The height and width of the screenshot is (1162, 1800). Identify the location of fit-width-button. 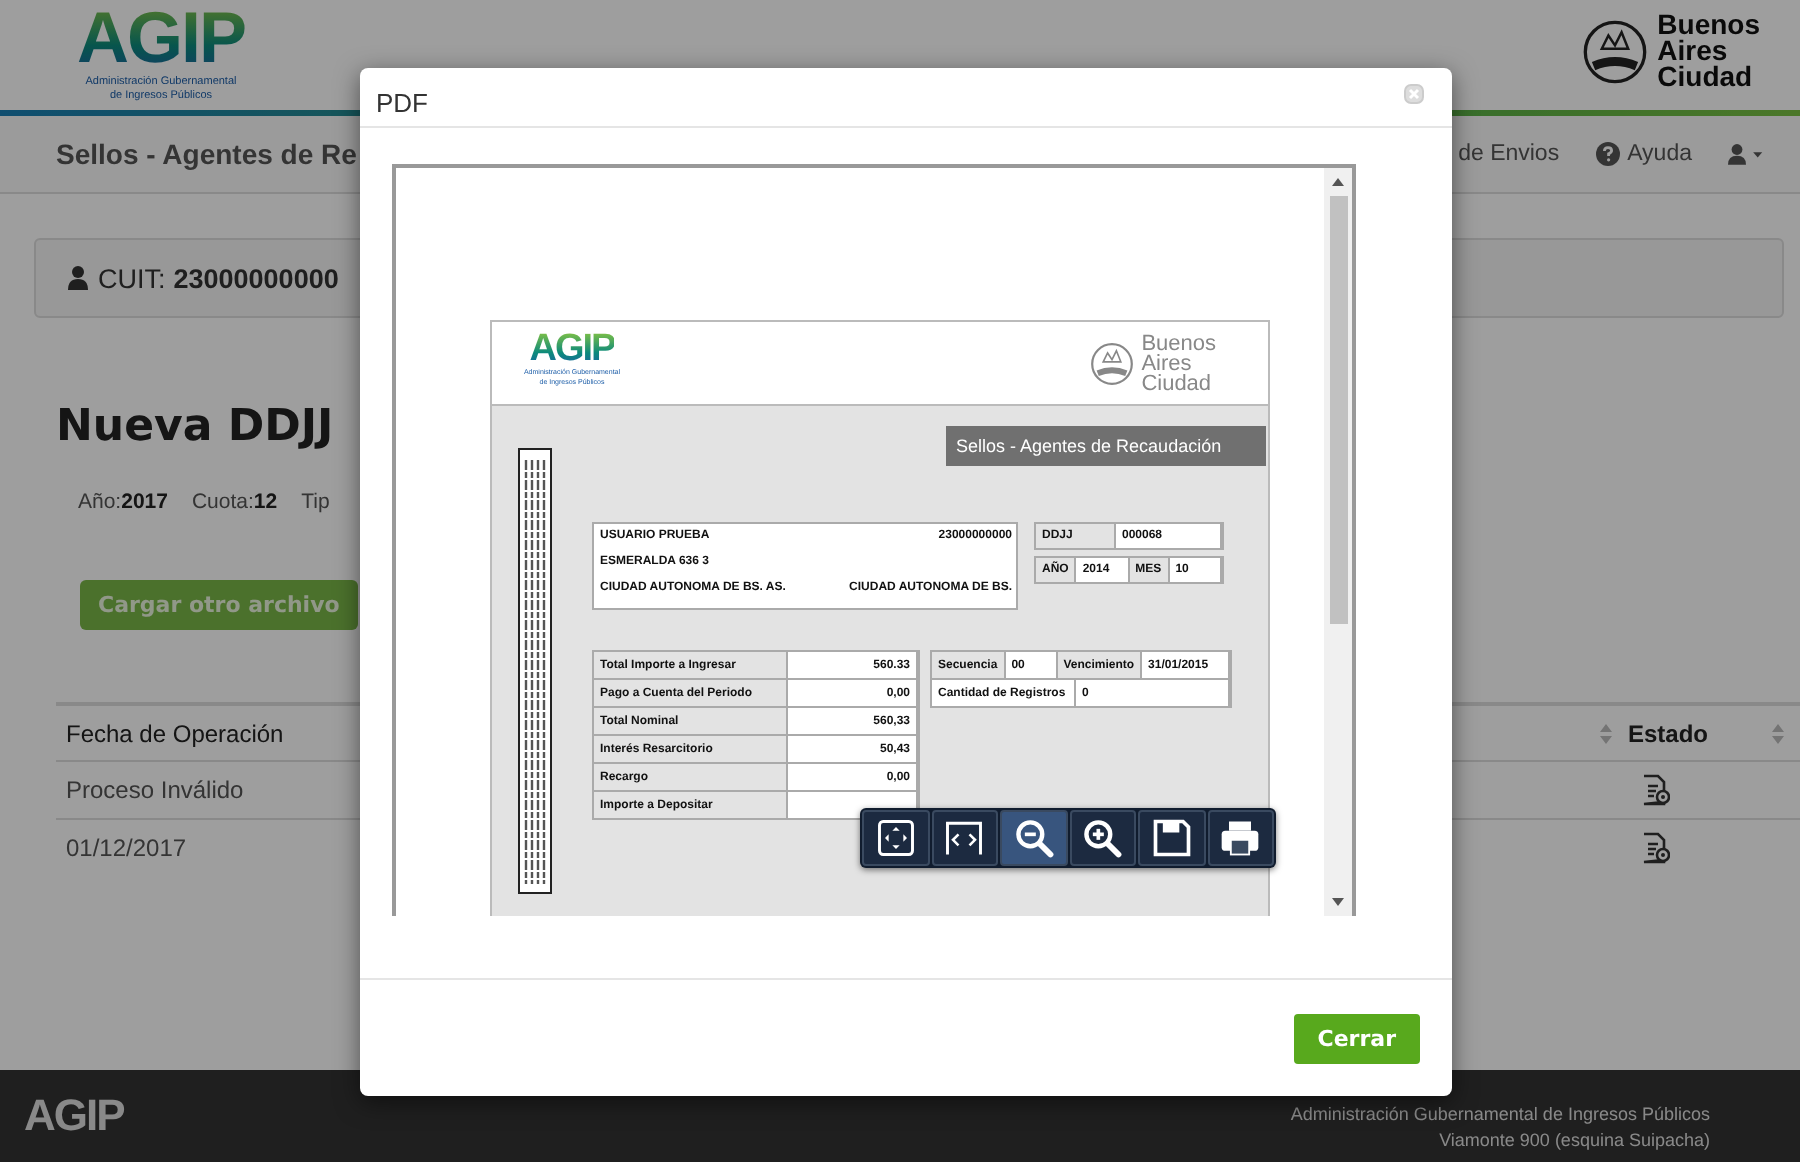
(964, 838).